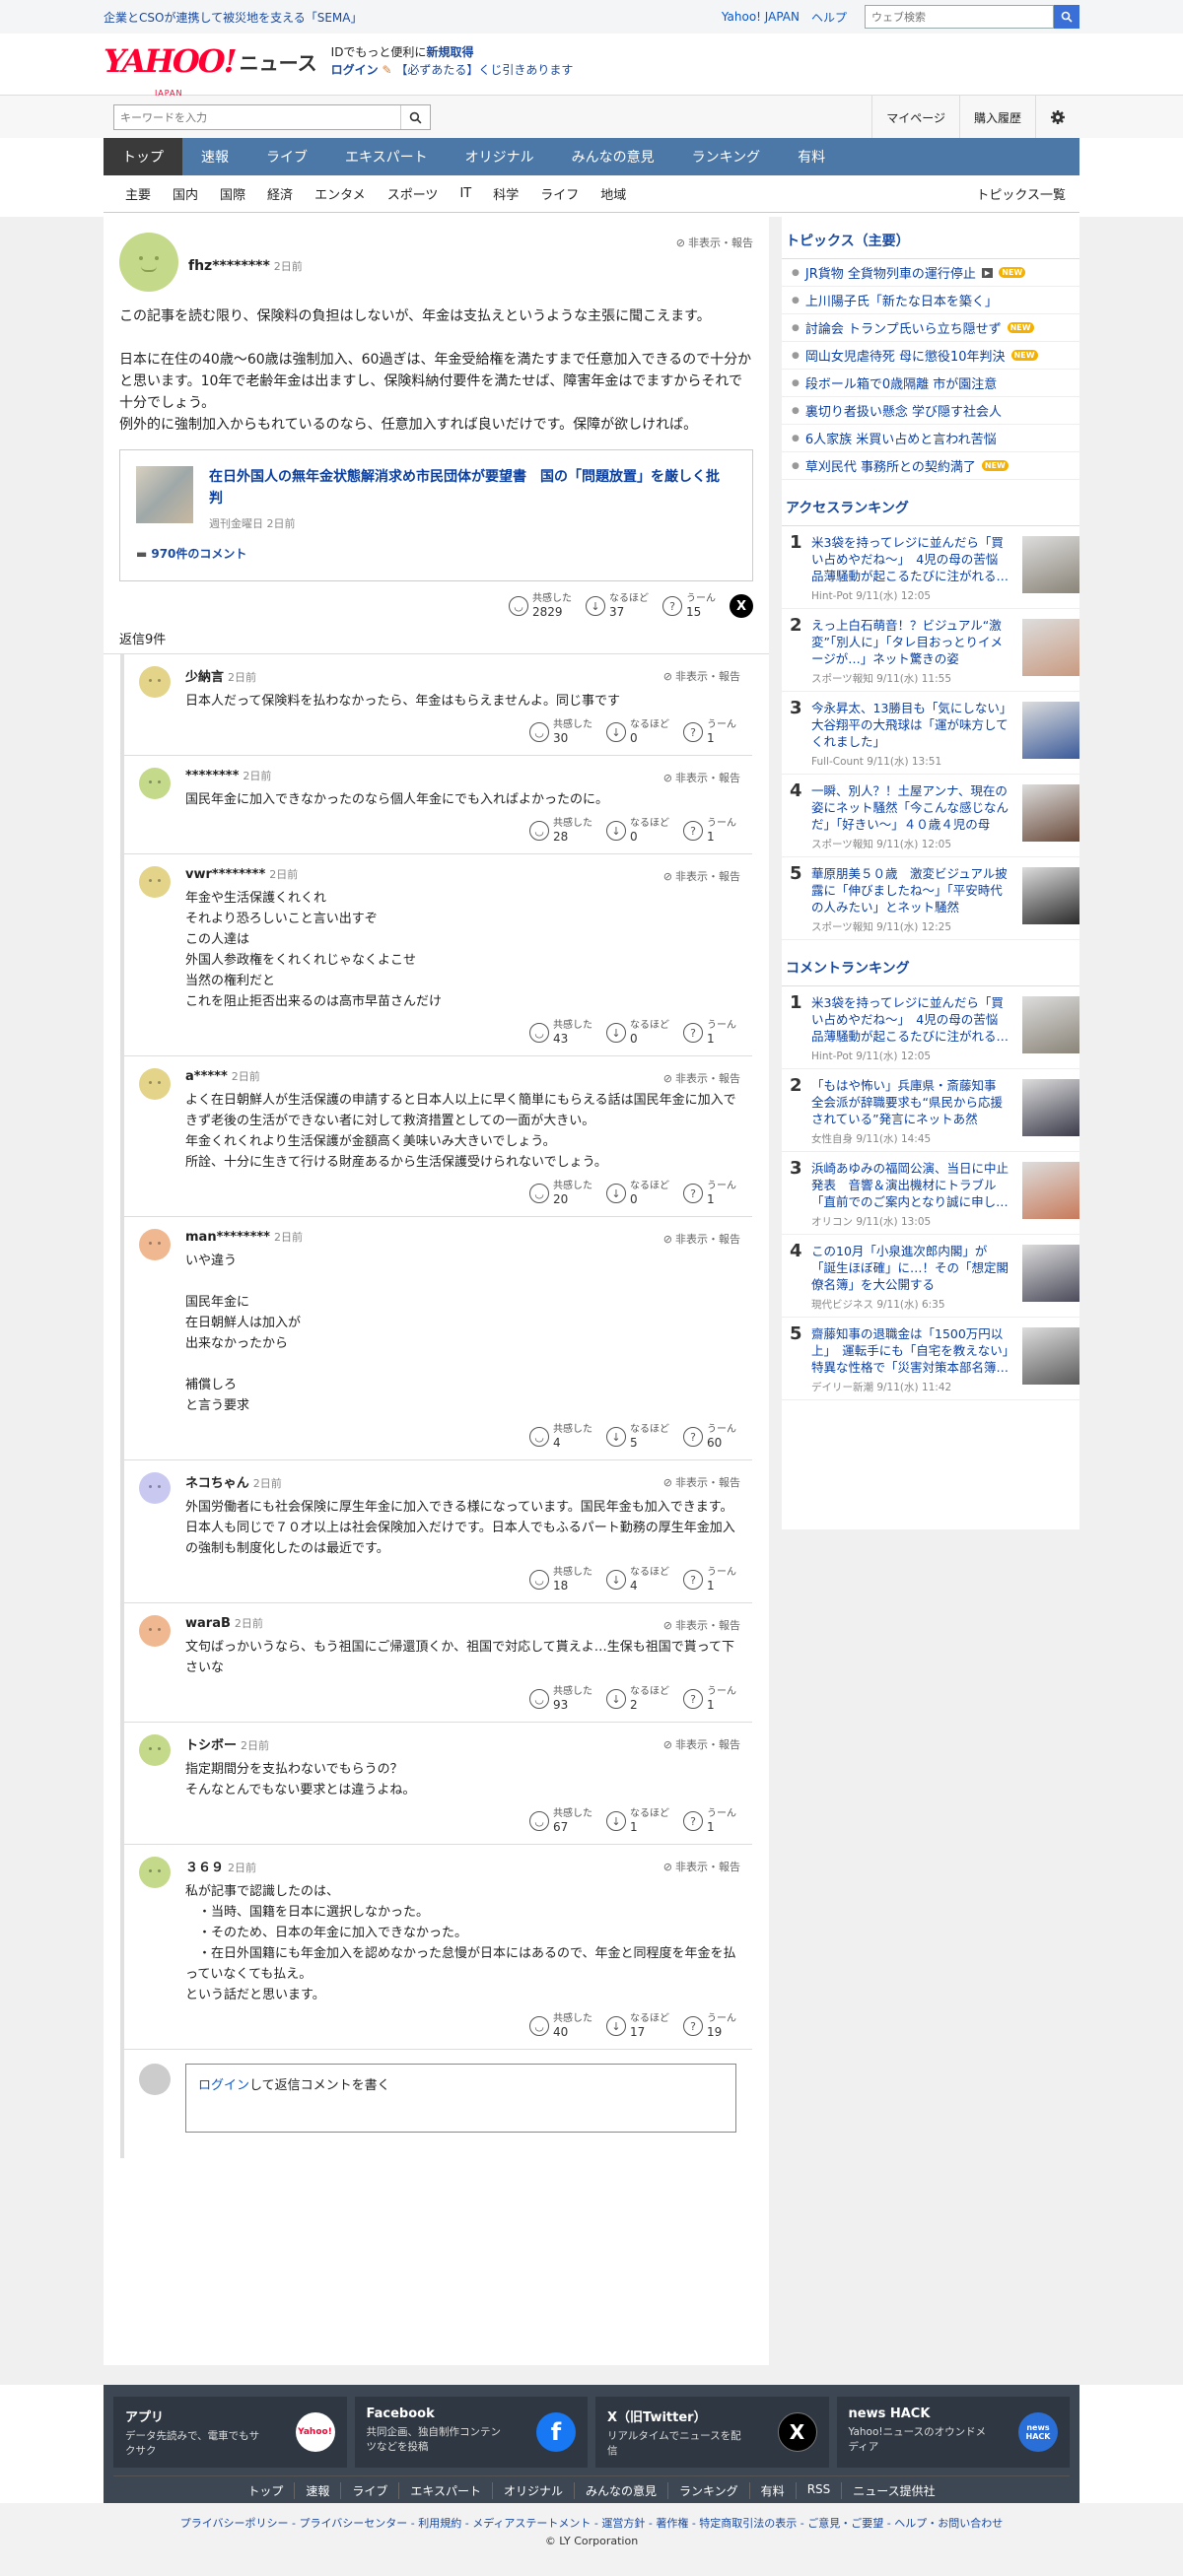  I want to click on naruhodo-button: ↓ なるほど 4, so click(637, 1580).